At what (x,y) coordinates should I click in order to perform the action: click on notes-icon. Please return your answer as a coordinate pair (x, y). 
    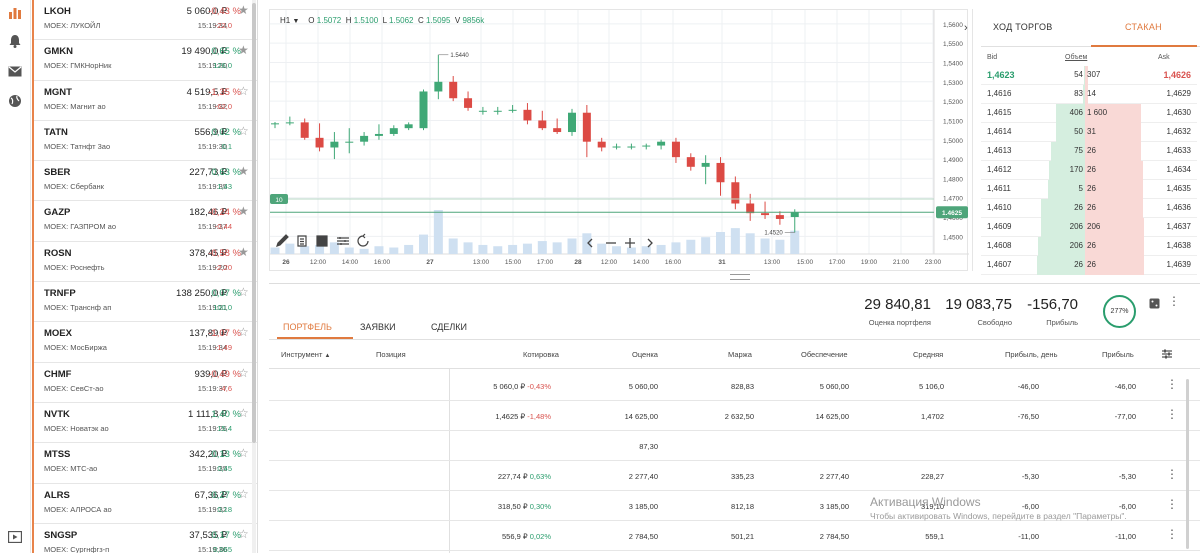
    Looking at the image, I should click on (302, 241).